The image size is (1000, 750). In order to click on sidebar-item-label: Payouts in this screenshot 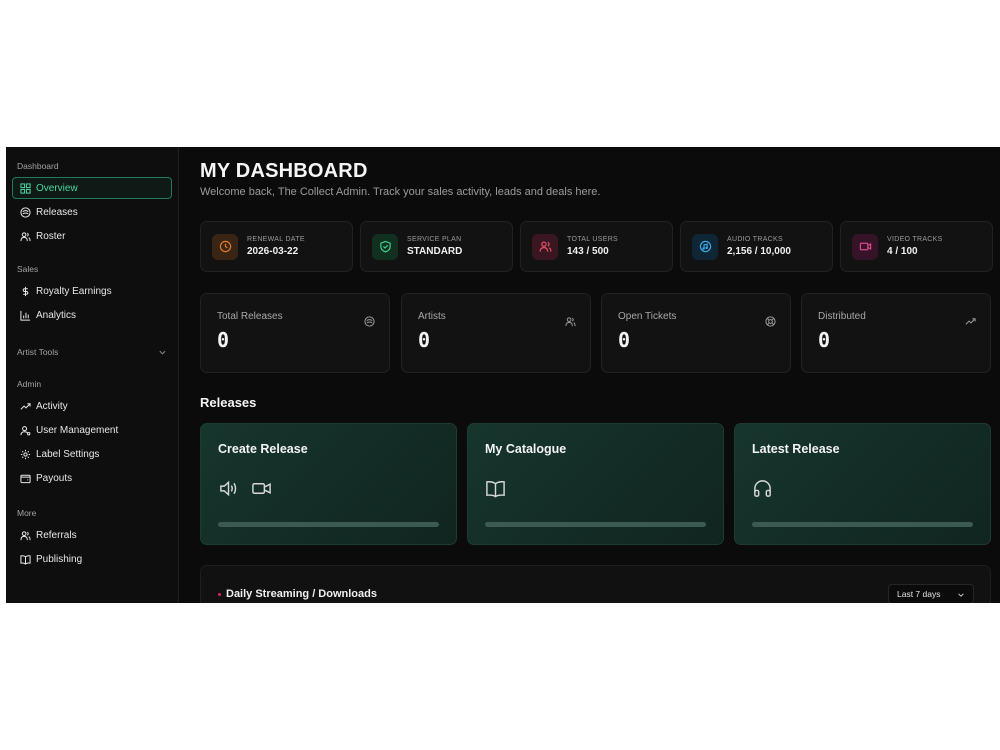, I will do `click(54, 478)`.